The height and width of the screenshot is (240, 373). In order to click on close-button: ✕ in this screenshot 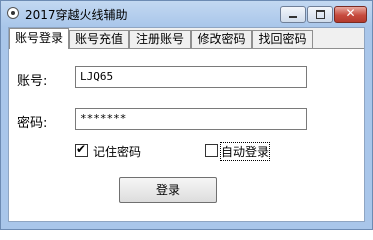, I will do `click(350, 14)`.